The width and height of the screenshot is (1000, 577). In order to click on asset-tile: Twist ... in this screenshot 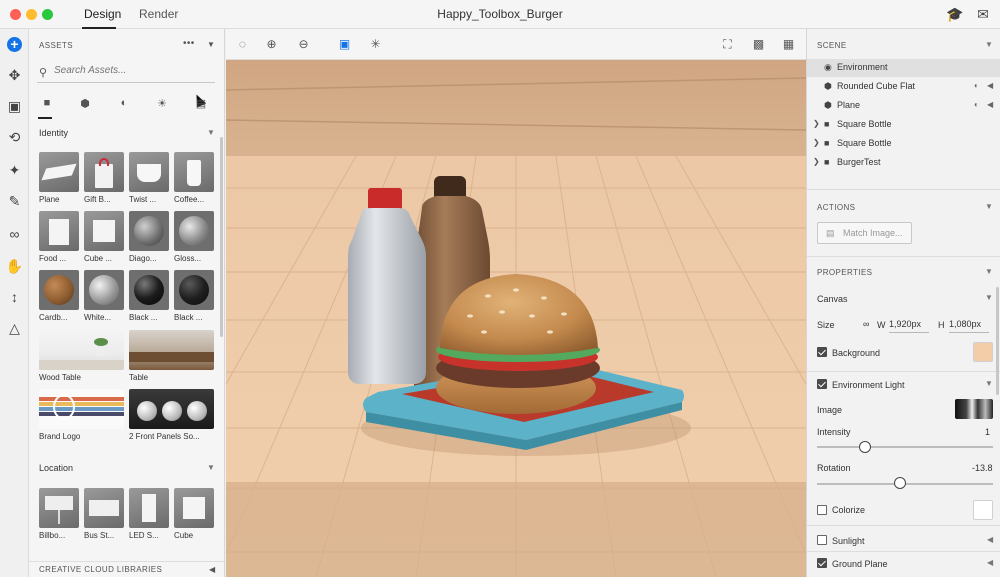, I will do `click(149, 178)`.